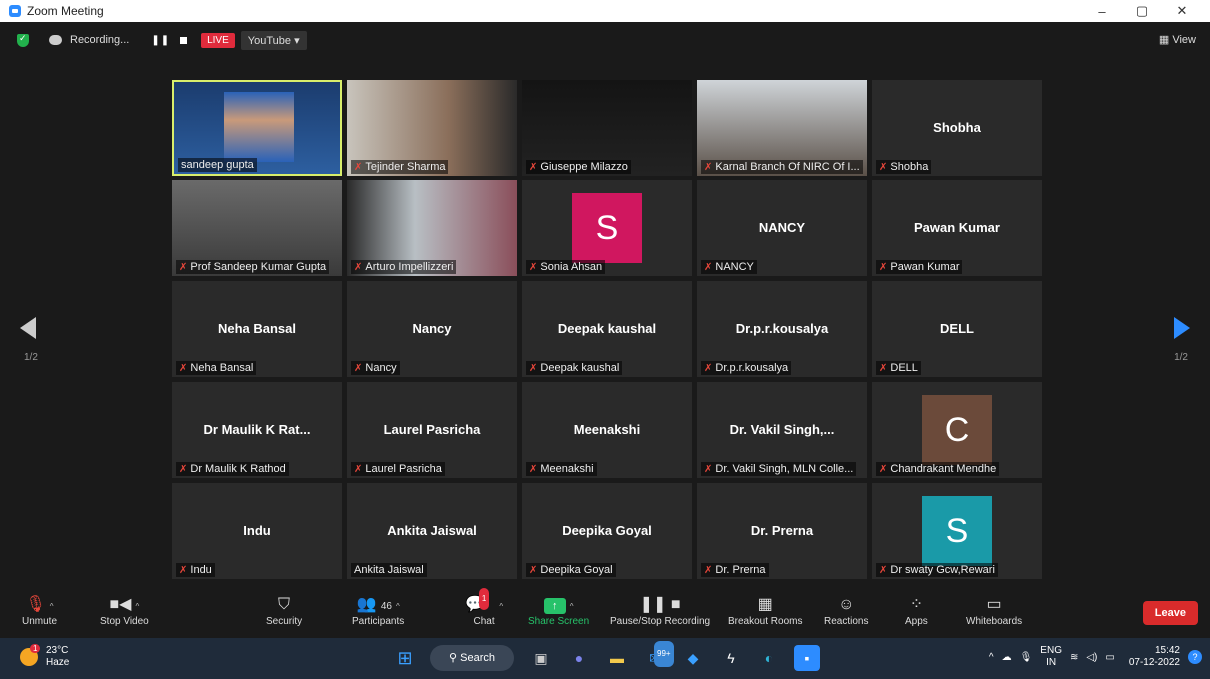  I want to click on clock: 15:42 07-12-2022, so click(1154, 657).